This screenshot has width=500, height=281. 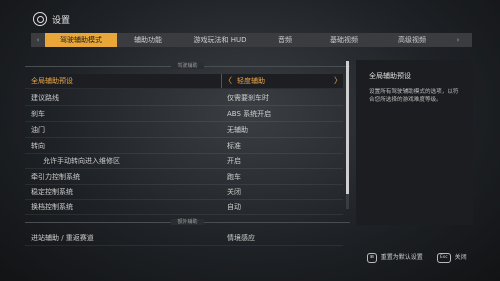 What do you see at coordinates (412, 40) in the screenshot?
I see `tab-advanced-video: 高级视频` at bounding box center [412, 40].